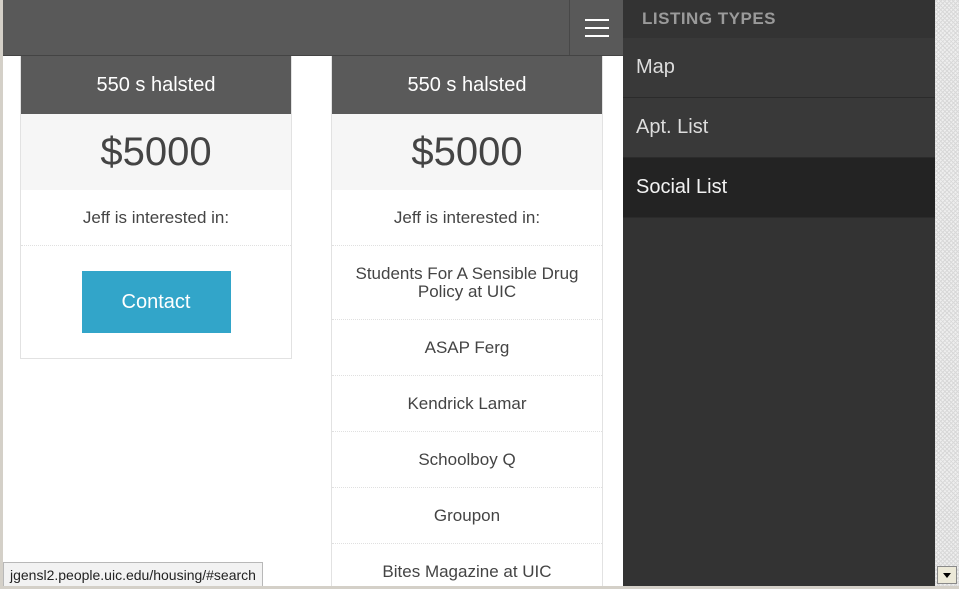 Image resolution: width=959 pixels, height=589 pixels. I want to click on sidebar-title: LISTING TYPES, so click(709, 18).